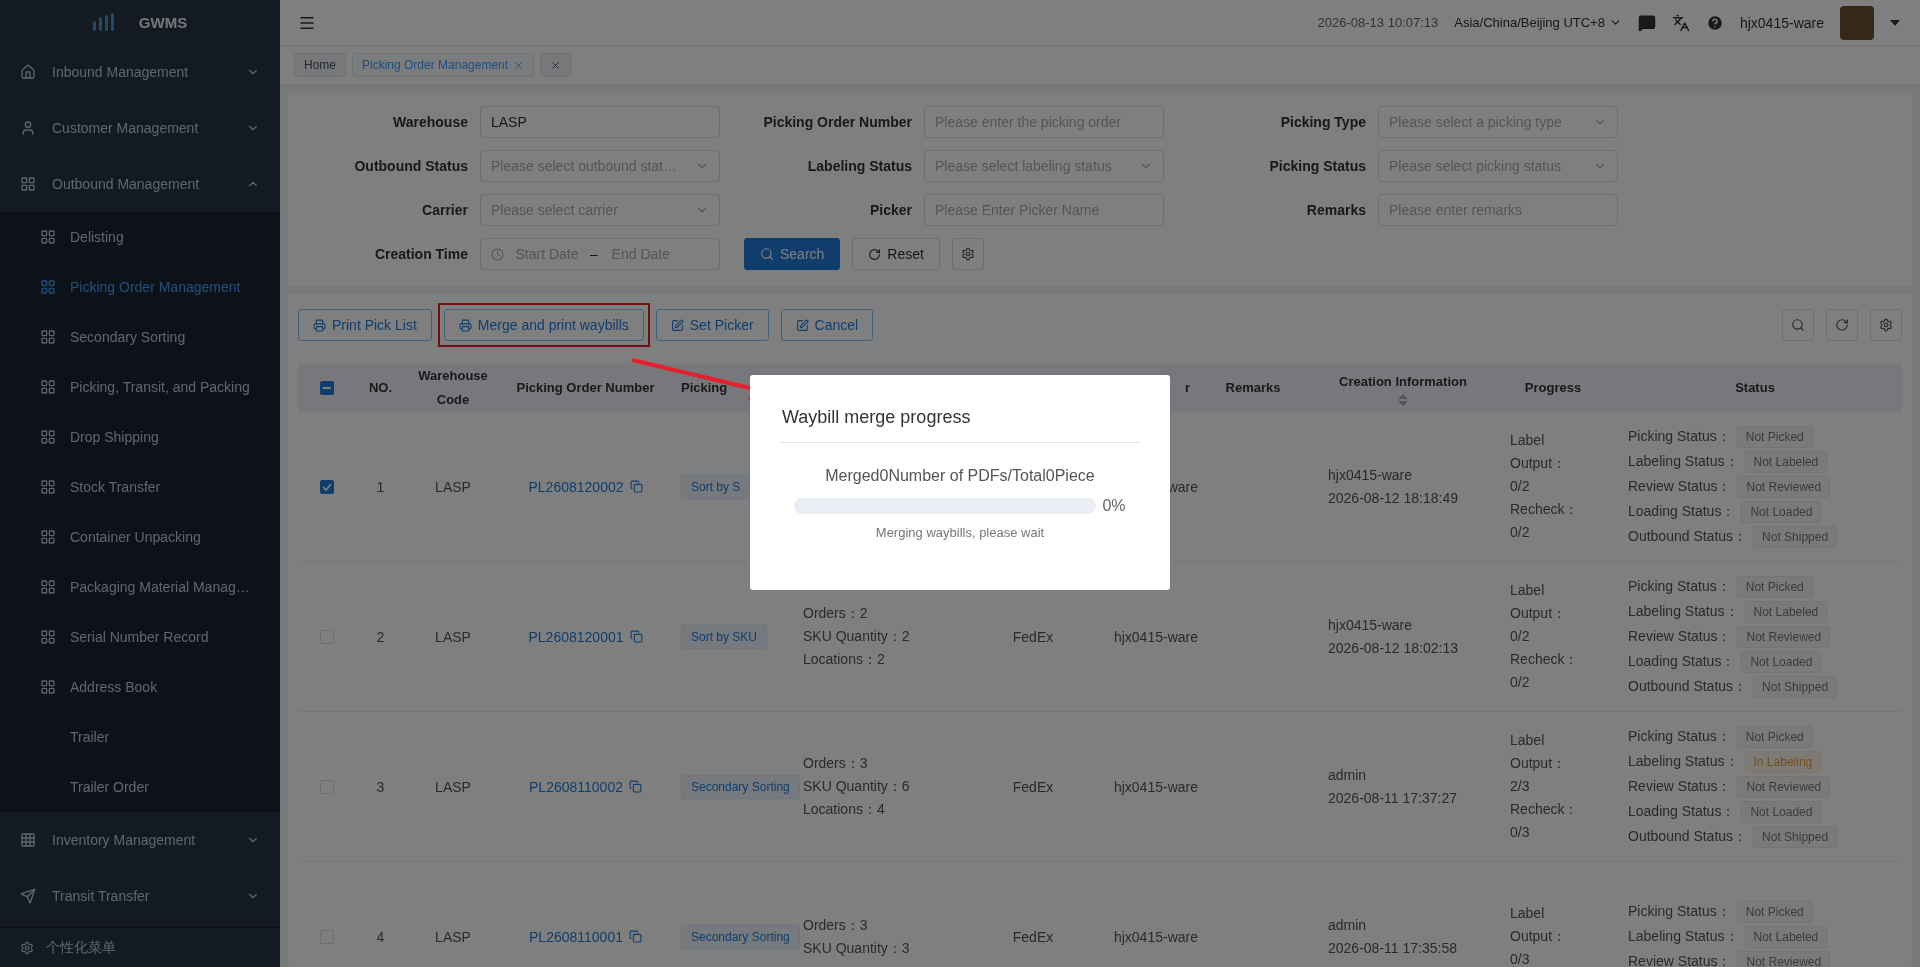 This screenshot has width=1920, height=967. What do you see at coordinates (140, 896) in the screenshot?
I see `menu-group: Transit Transfer` at bounding box center [140, 896].